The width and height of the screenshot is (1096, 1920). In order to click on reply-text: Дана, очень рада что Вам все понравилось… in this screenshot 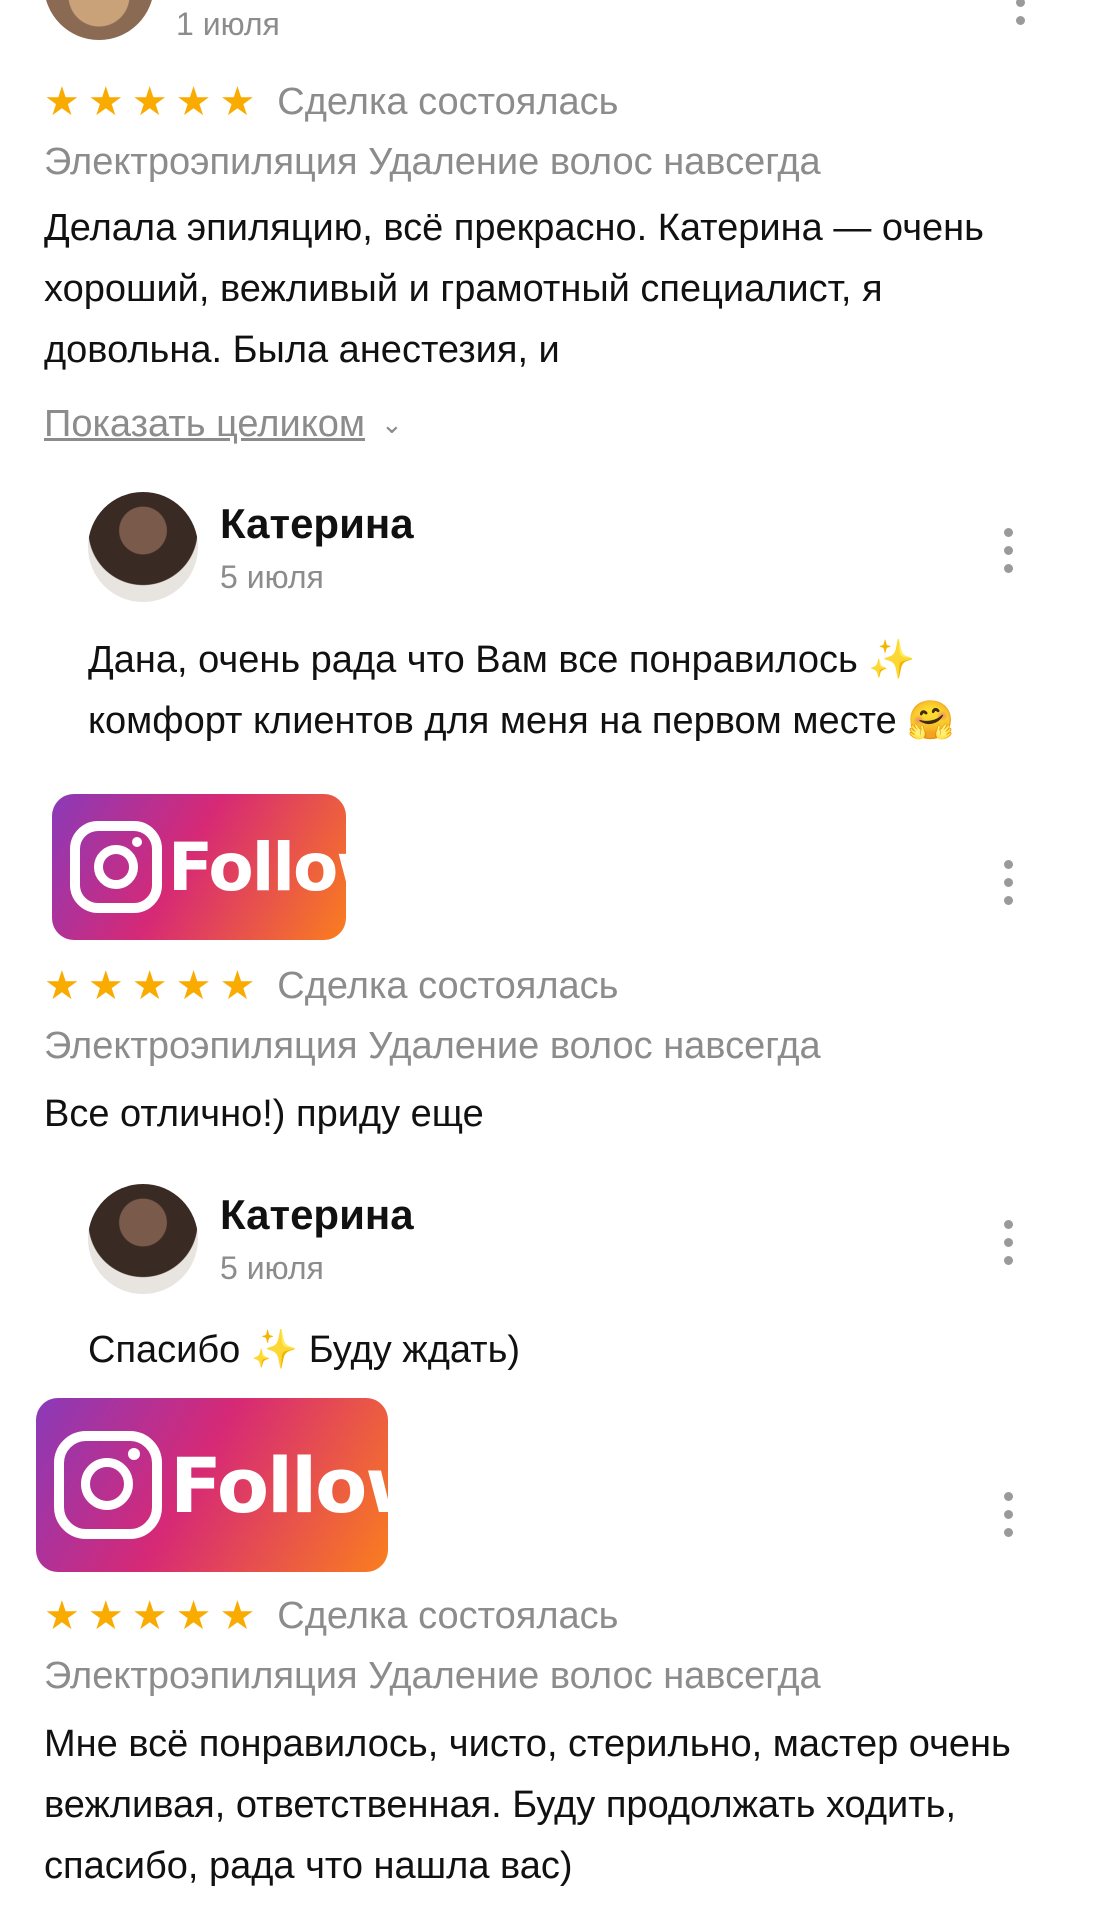, I will do `click(521, 690)`.